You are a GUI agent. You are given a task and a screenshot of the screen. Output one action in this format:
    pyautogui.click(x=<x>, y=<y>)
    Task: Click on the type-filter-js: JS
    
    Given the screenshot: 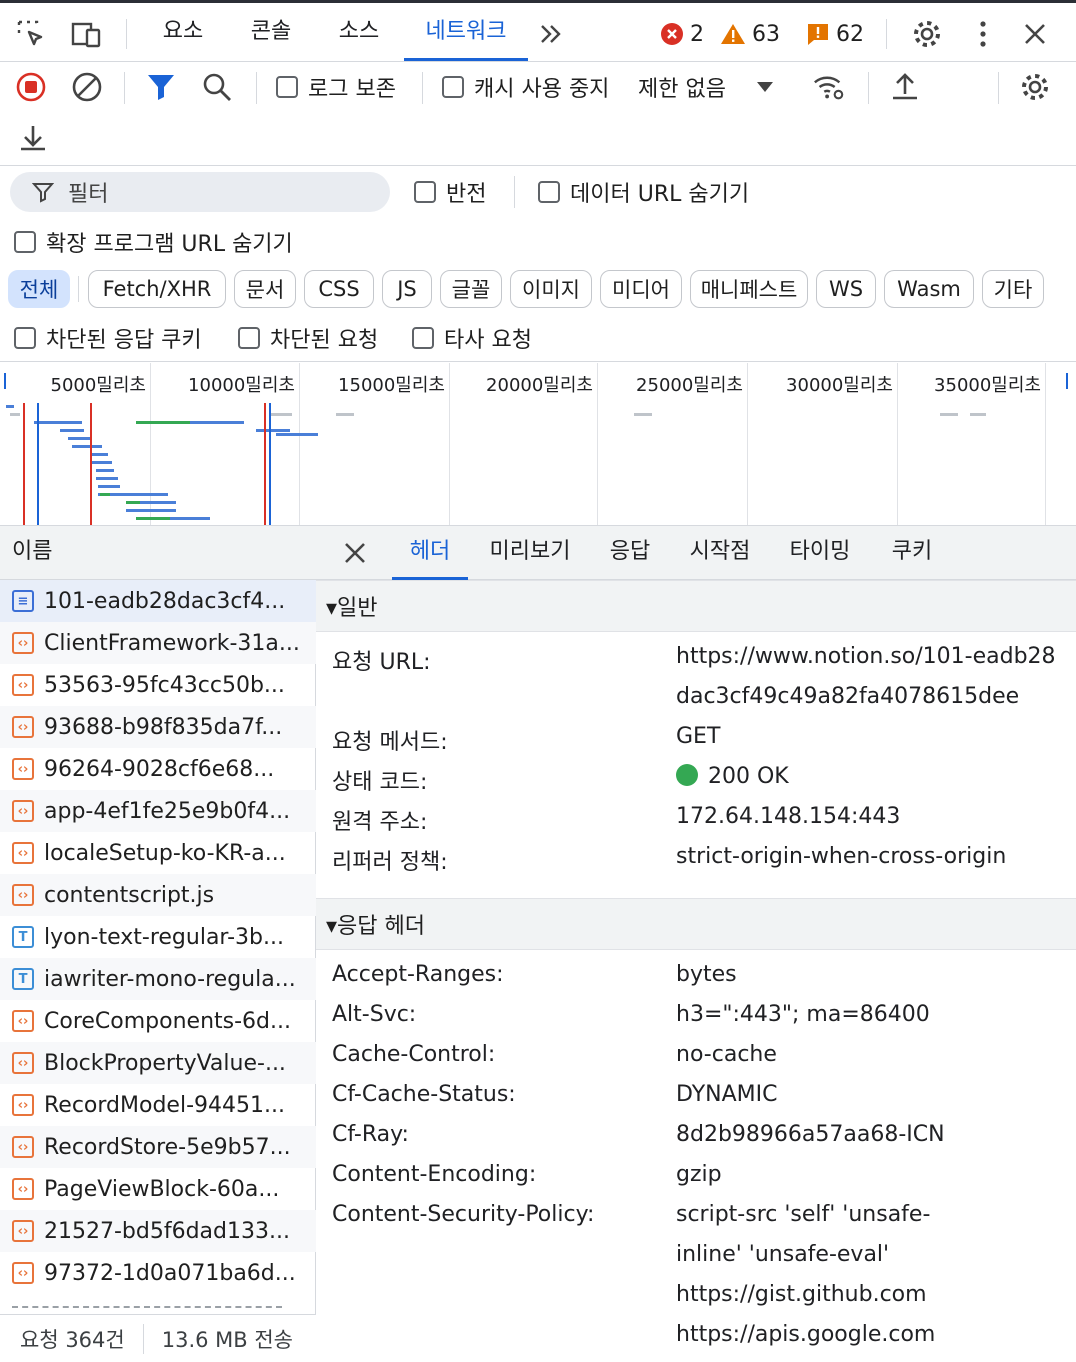 What is the action you would take?
    pyautogui.click(x=407, y=289)
    